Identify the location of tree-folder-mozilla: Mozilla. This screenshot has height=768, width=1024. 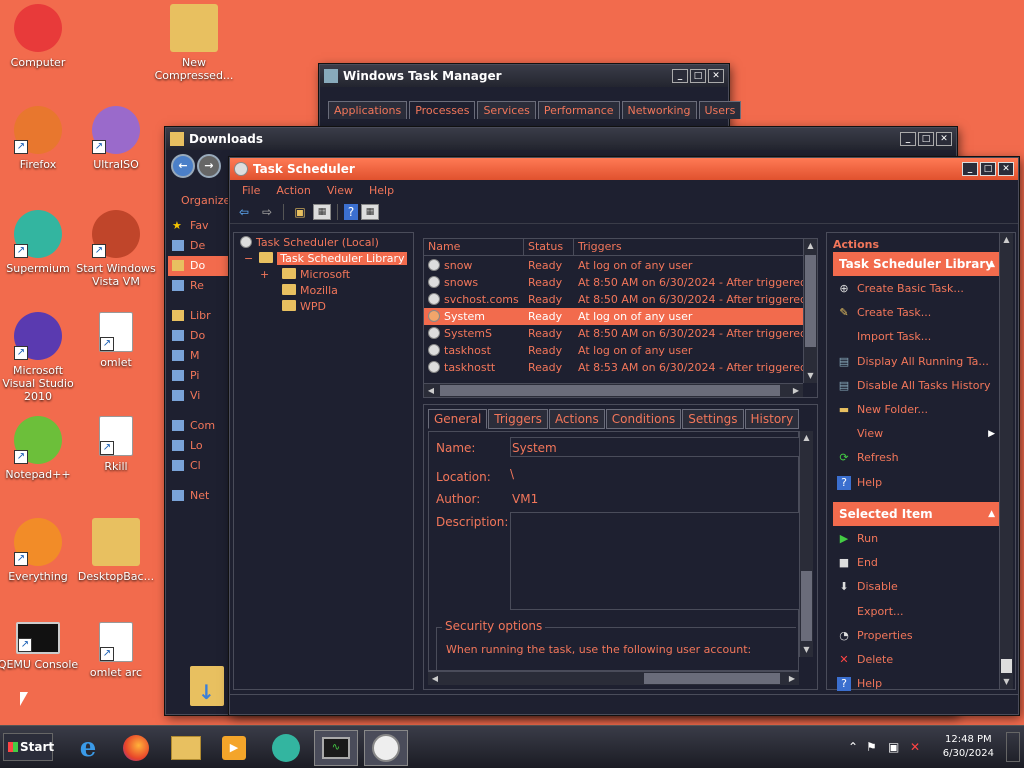
(300, 291).